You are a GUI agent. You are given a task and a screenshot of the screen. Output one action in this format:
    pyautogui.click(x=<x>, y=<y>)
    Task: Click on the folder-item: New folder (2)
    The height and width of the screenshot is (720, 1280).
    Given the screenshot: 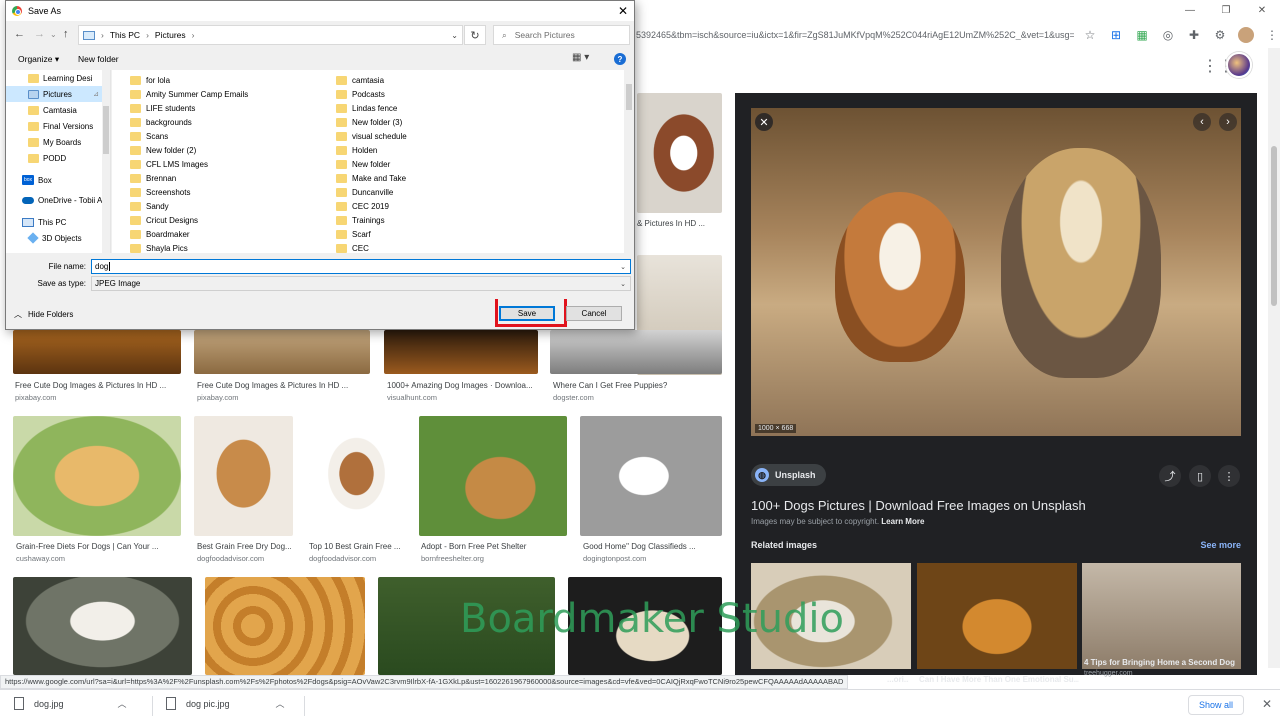 What is the action you would take?
    pyautogui.click(x=163, y=150)
    